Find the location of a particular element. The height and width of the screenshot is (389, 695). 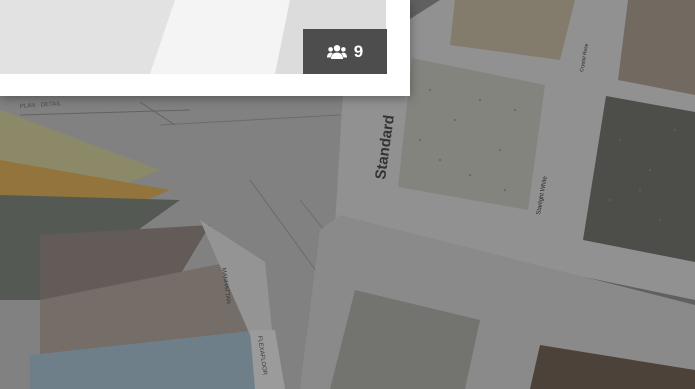

members-count-badge: 9 is located at coordinates (345, 51).